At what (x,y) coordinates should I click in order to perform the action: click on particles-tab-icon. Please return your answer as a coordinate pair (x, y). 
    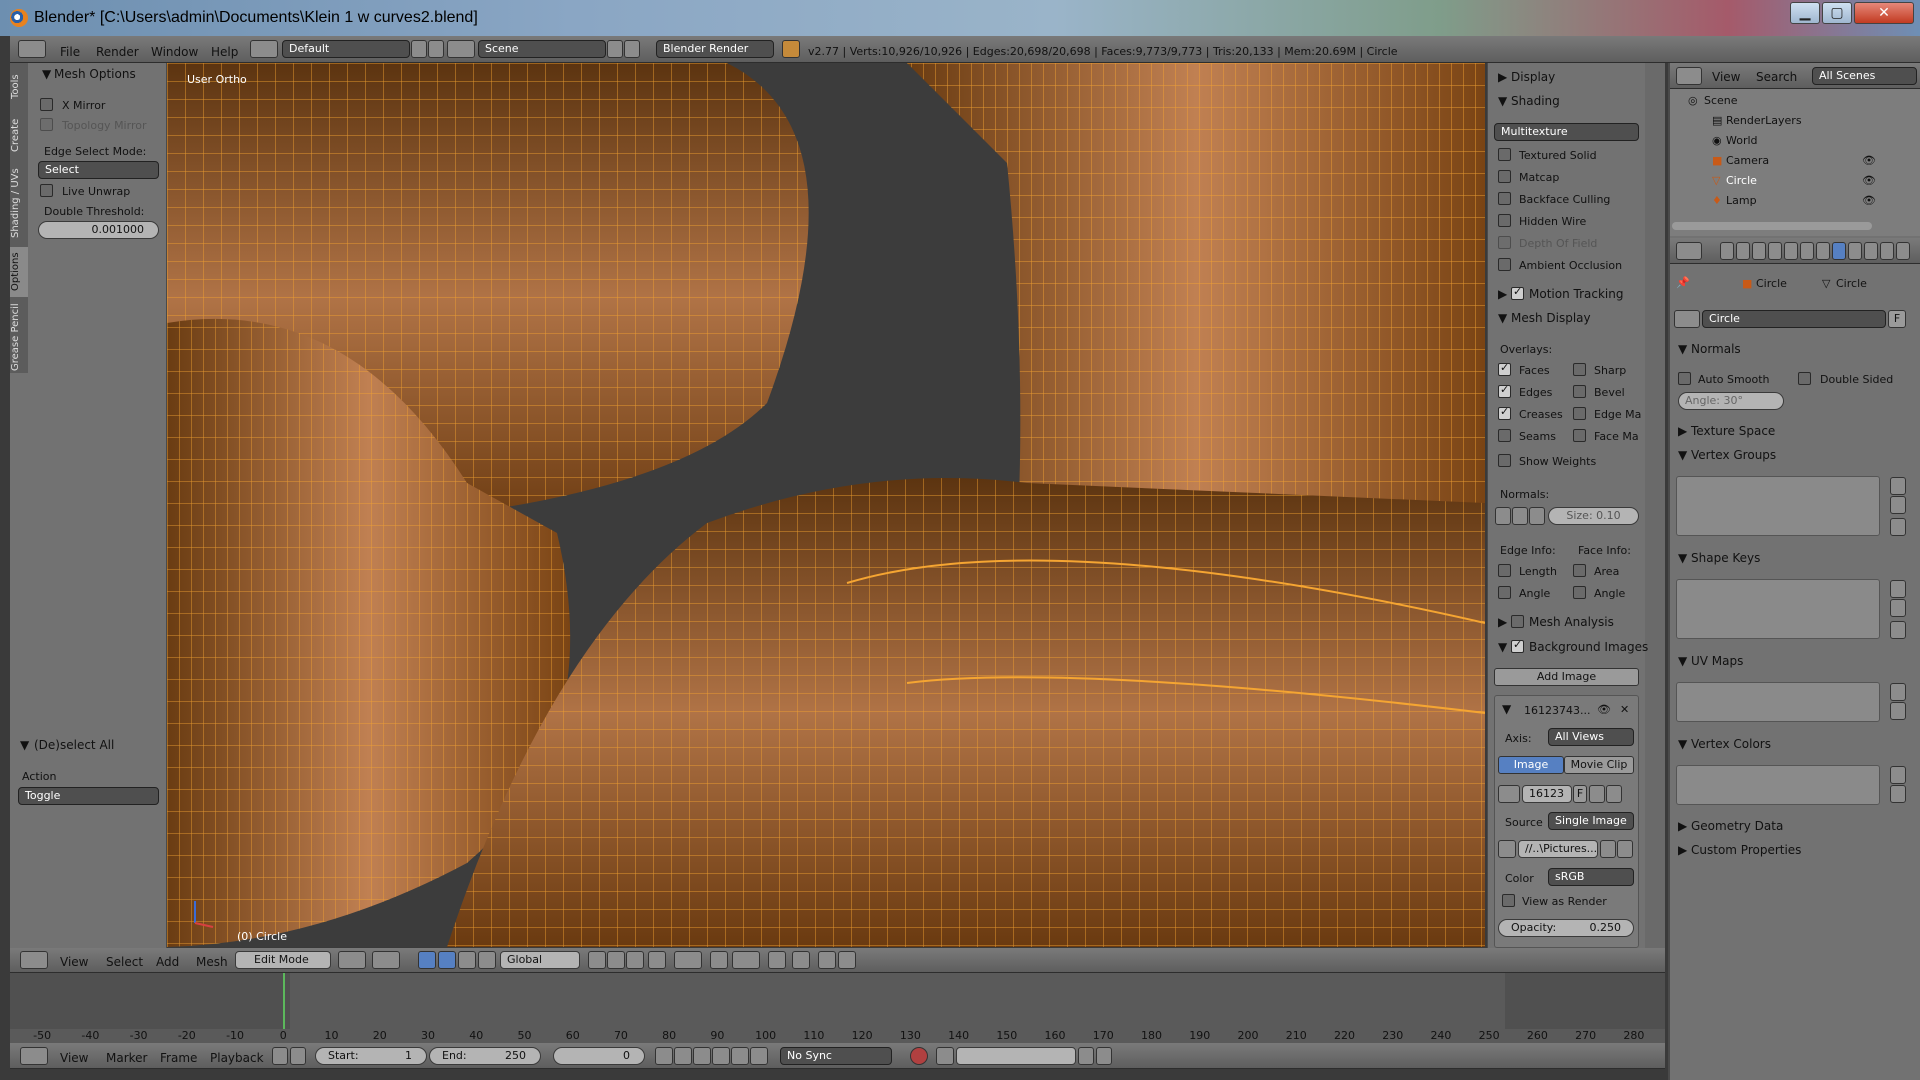
    Looking at the image, I should click on (1887, 251).